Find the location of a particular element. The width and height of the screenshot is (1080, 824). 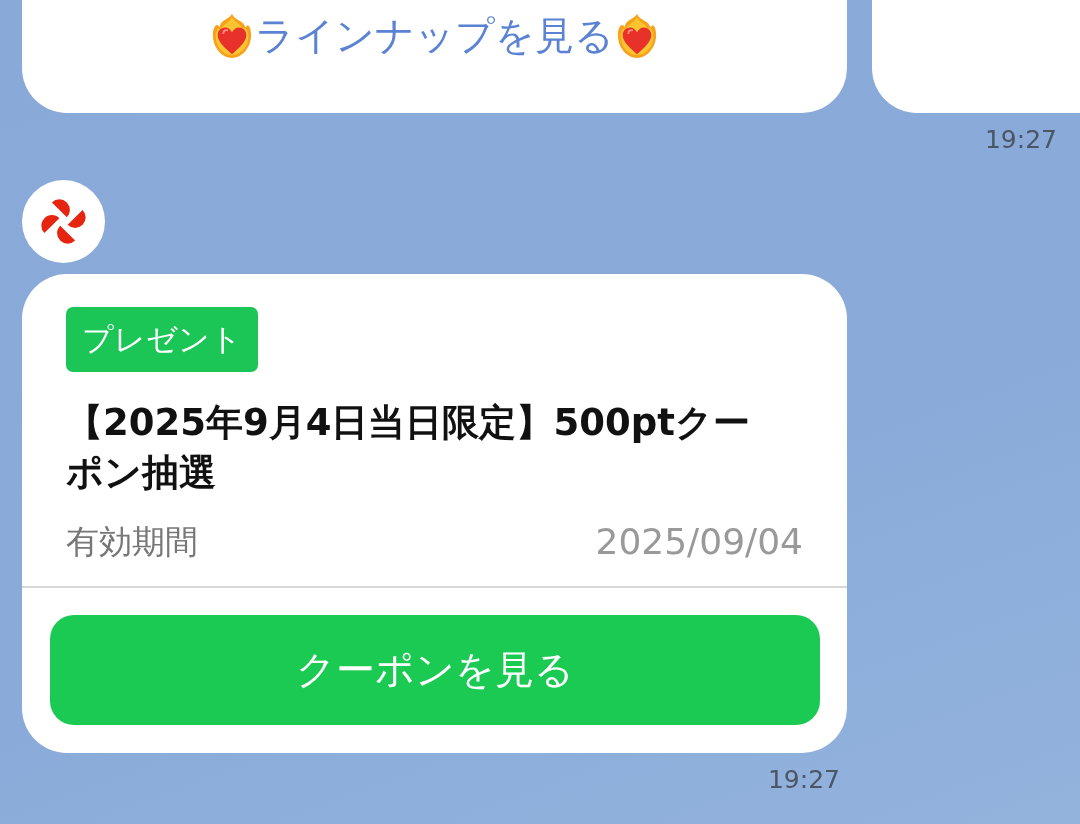

lineup-link: ラインナップを見る is located at coordinates (434, 36).